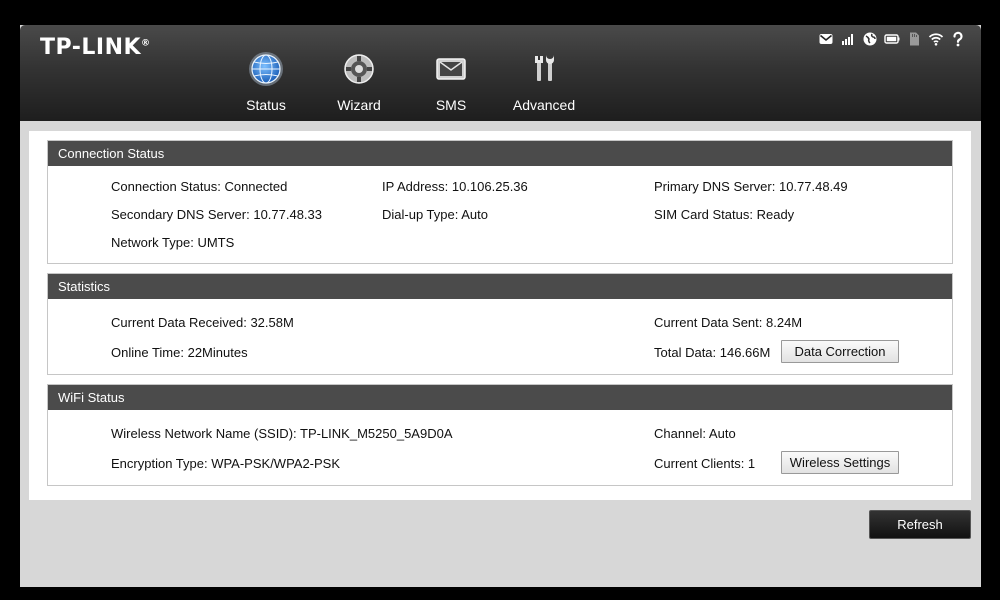 Image resolution: width=1000 pixels, height=600 pixels. Describe the element at coordinates (173, 242) in the screenshot. I see `network-type-value: Network Type: UMTS` at that location.